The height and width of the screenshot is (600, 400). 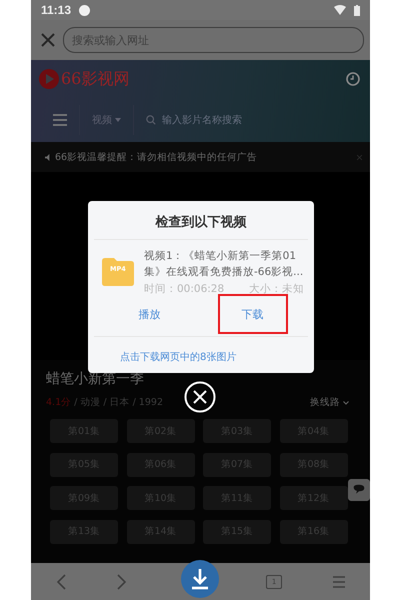 I want to click on clock-icon, so click(x=353, y=79).